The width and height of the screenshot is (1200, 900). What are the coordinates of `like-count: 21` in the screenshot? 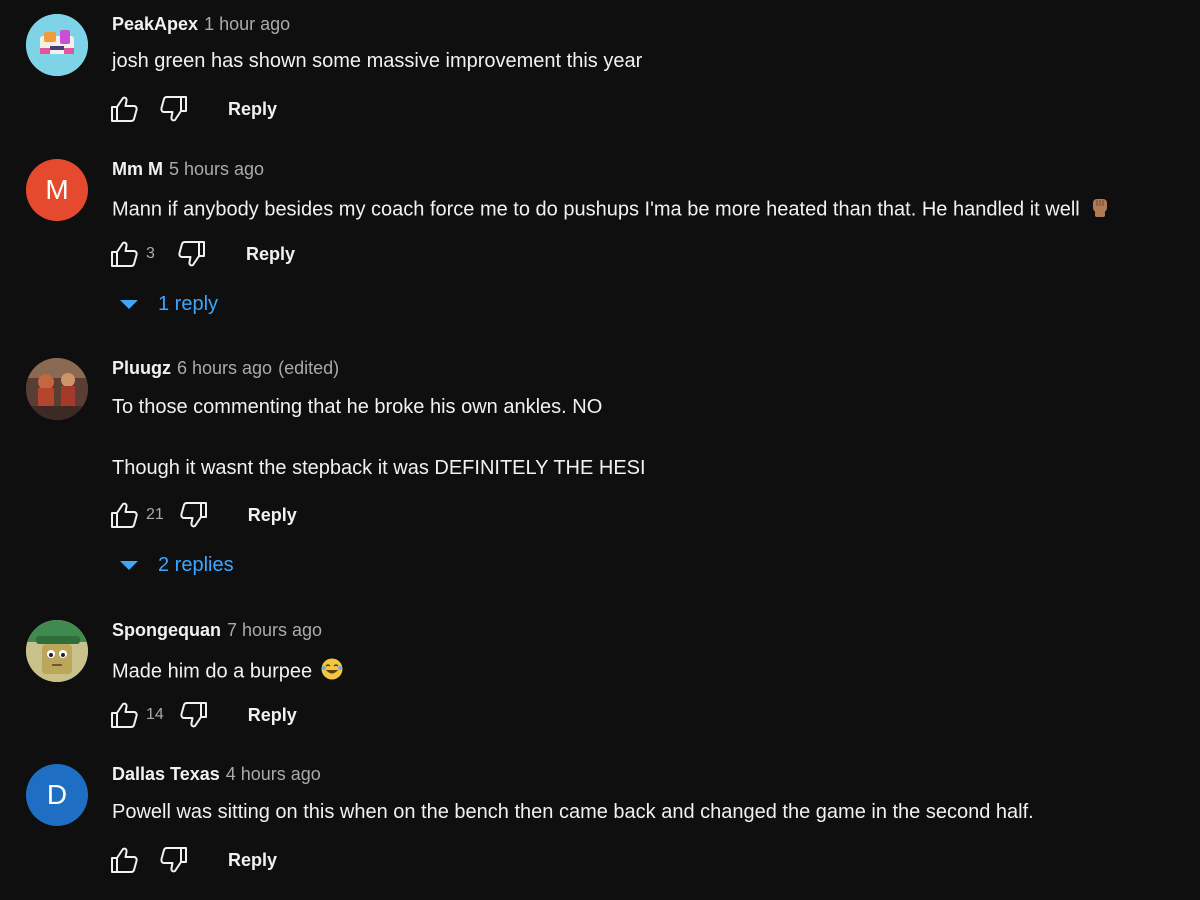 It's located at (155, 514).